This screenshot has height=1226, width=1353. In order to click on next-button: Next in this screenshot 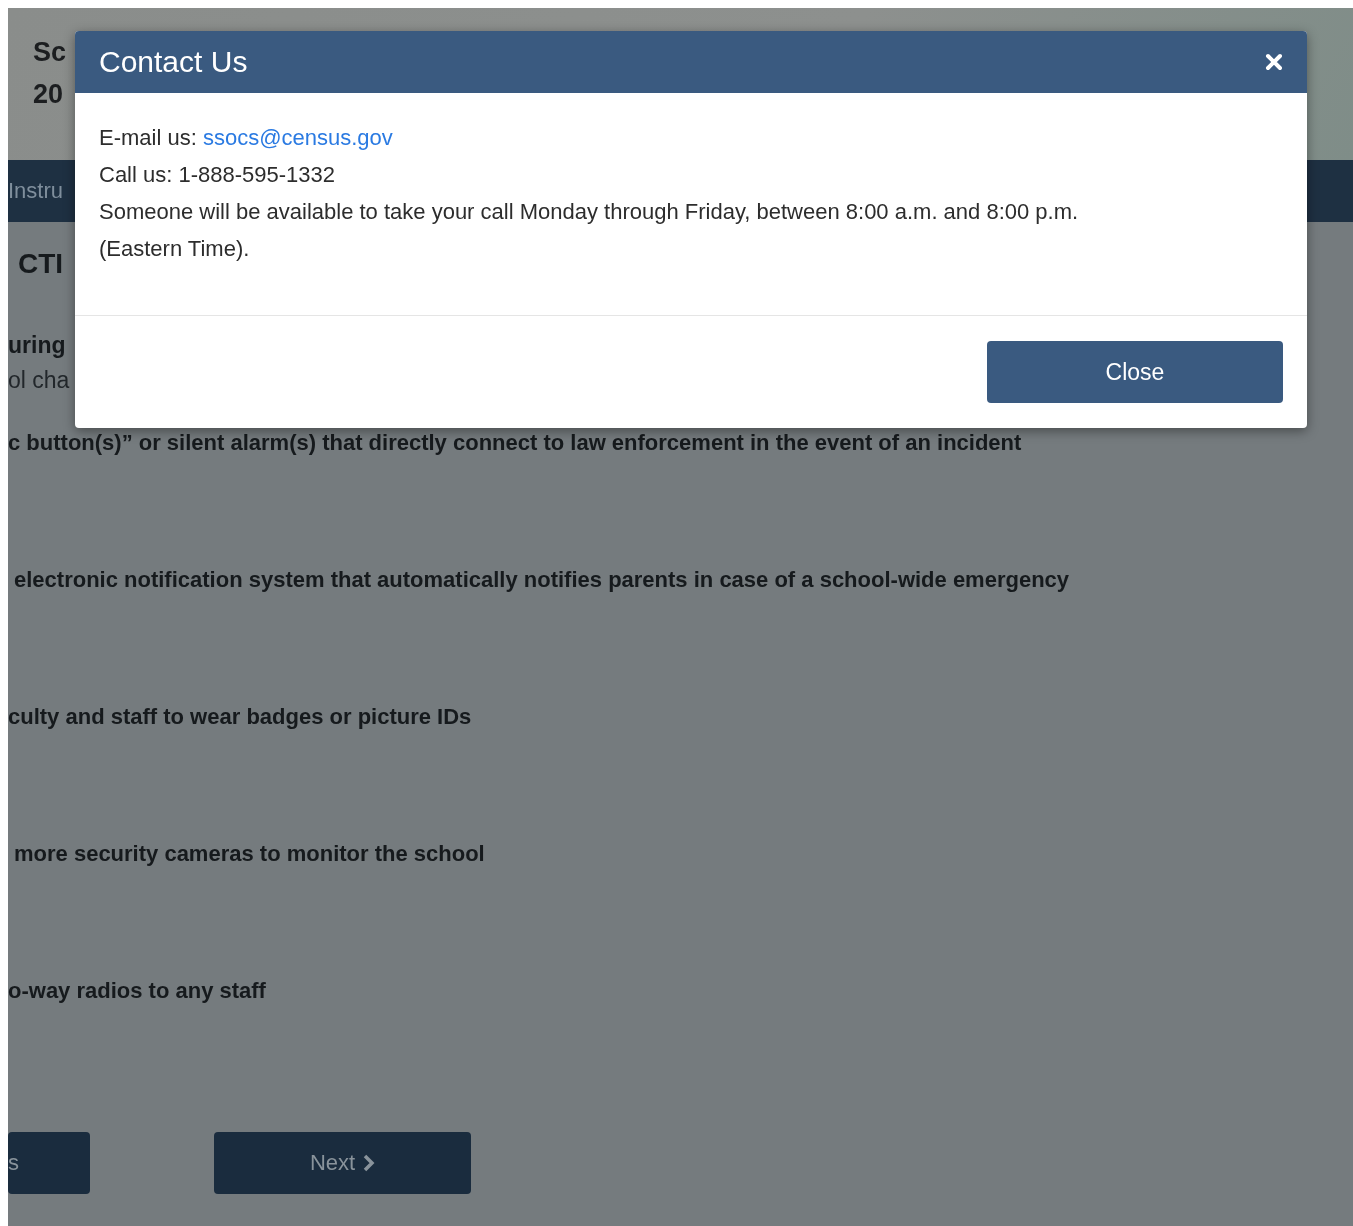, I will do `click(342, 1163)`.